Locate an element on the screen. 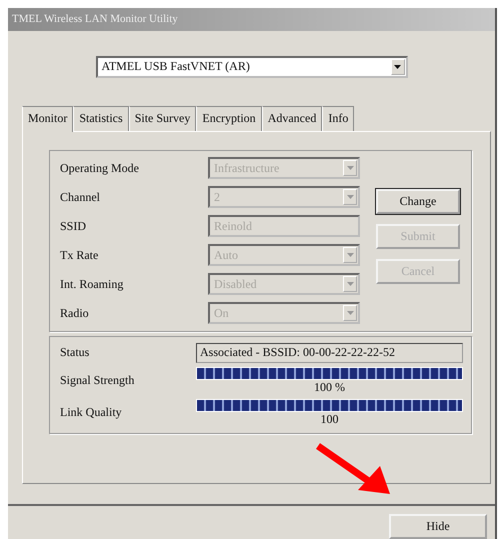 This screenshot has width=499, height=539. meter-reading: 100 % is located at coordinates (329, 387).